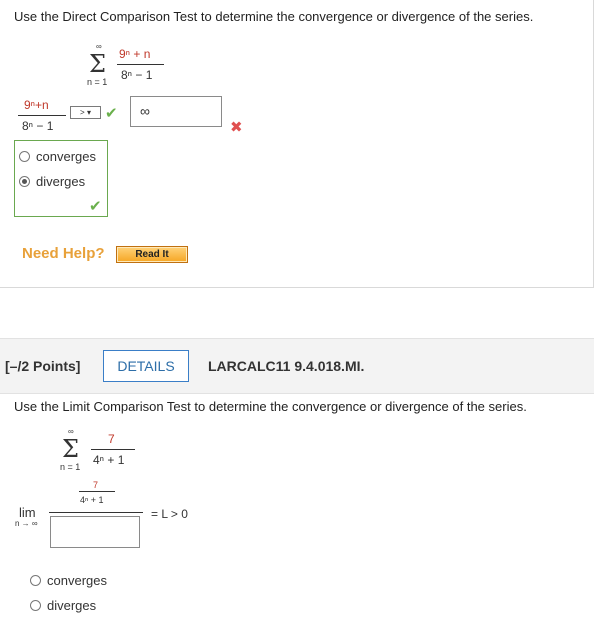 Image resolution: width=594 pixels, height=624 pixels. I want to click on comparison-numerator: 9ⁿ+n, so click(36, 105).